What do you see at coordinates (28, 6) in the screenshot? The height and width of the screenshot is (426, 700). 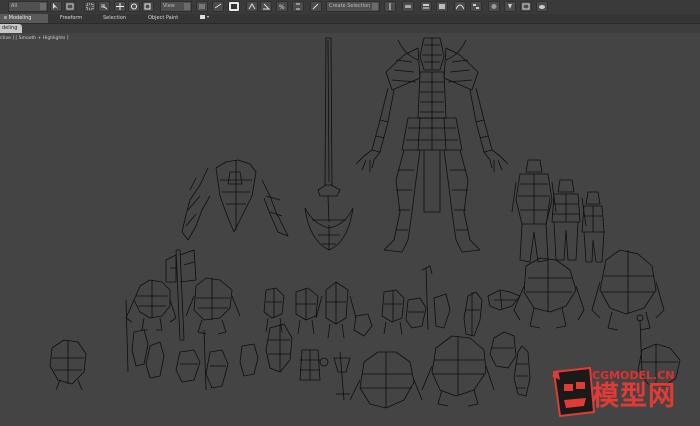 I see `selection-filter-dropdown: All` at bounding box center [28, 6].